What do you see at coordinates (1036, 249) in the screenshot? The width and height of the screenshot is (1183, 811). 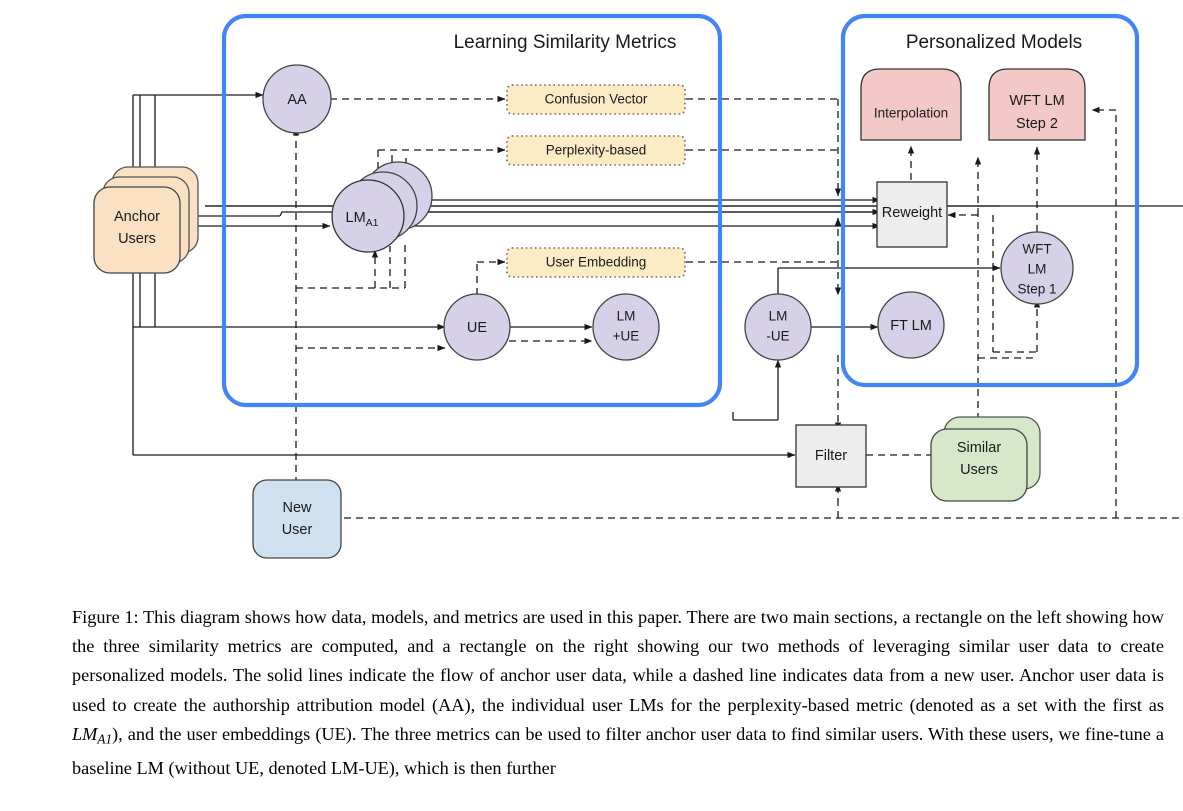 I see `wft-lm-step1-label-1: WFT` at bounding box center [1036, 249].